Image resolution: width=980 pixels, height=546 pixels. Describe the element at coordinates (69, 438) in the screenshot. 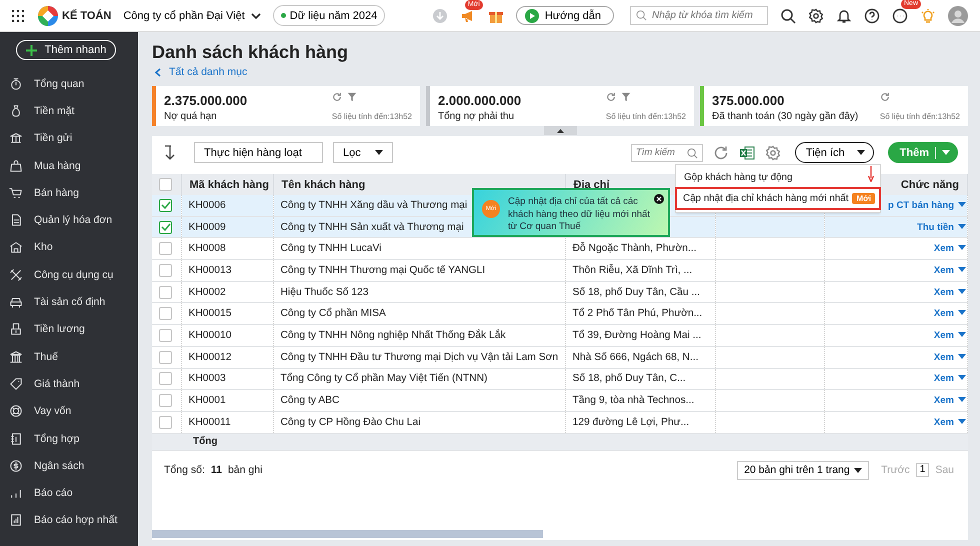

I see `sidebar-item: Tổng hợp` at that location.